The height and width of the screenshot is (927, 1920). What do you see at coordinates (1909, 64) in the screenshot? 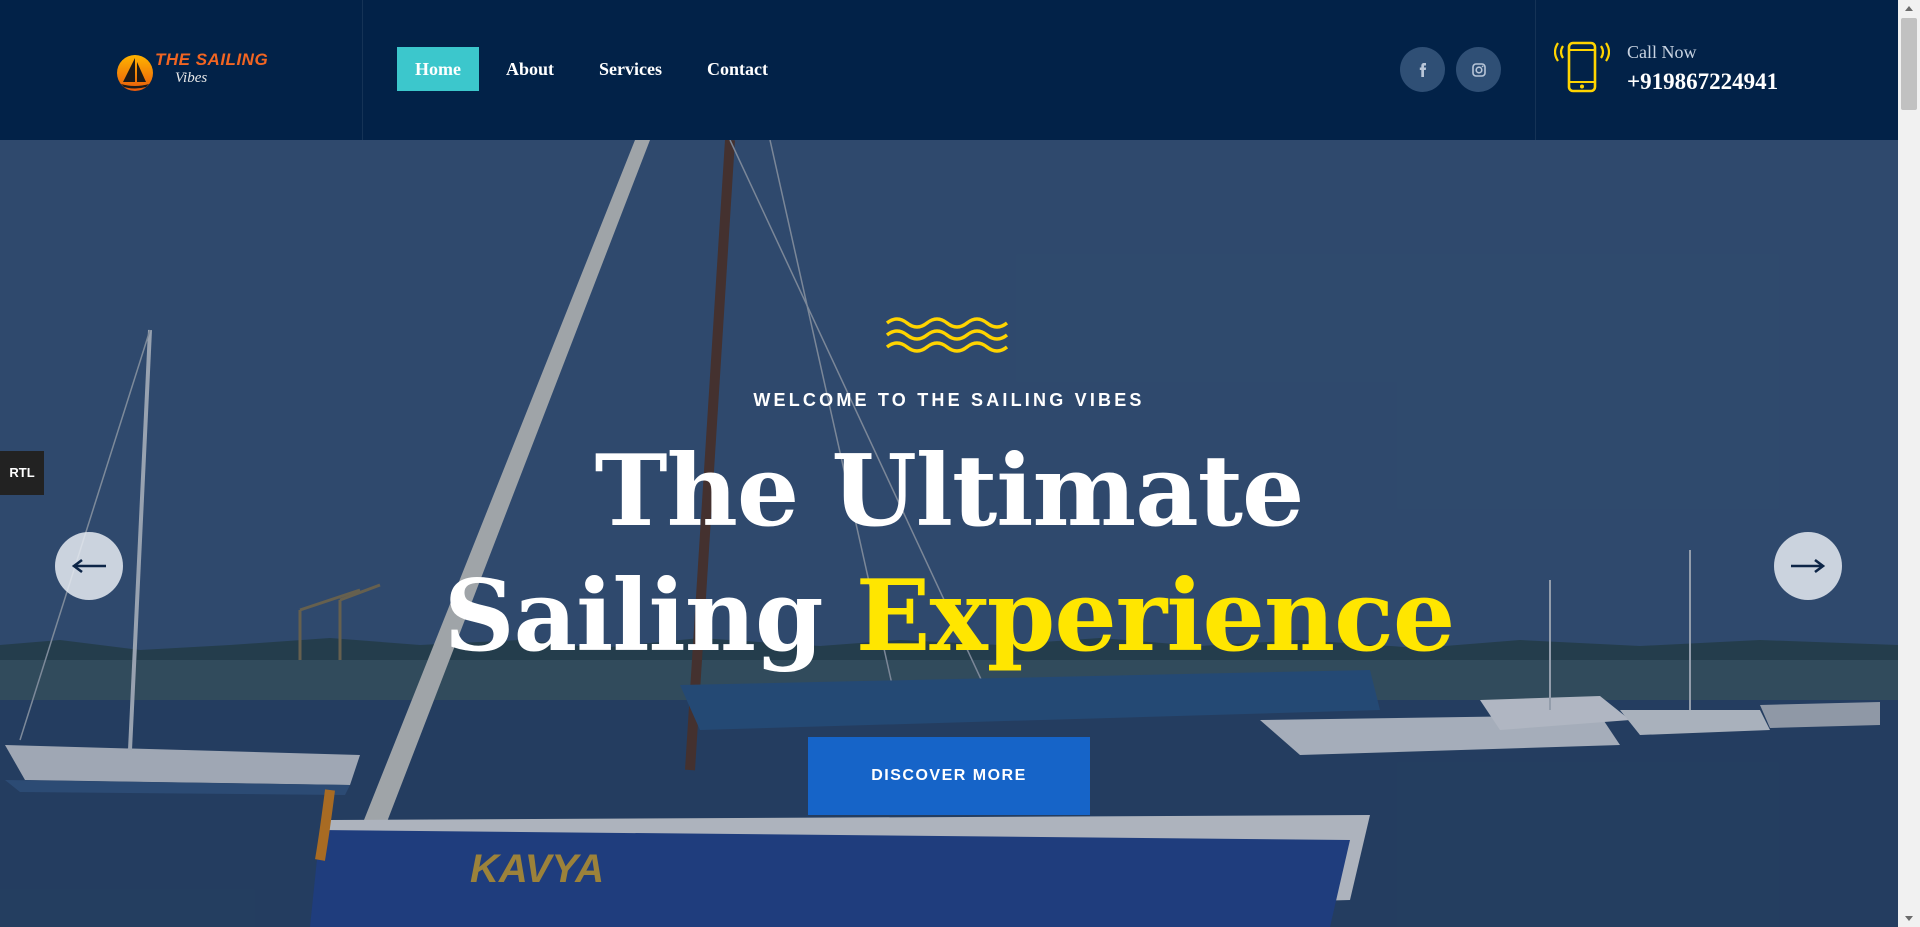
I see `scrollbar-thumb` at bounding box center [1909, 64].